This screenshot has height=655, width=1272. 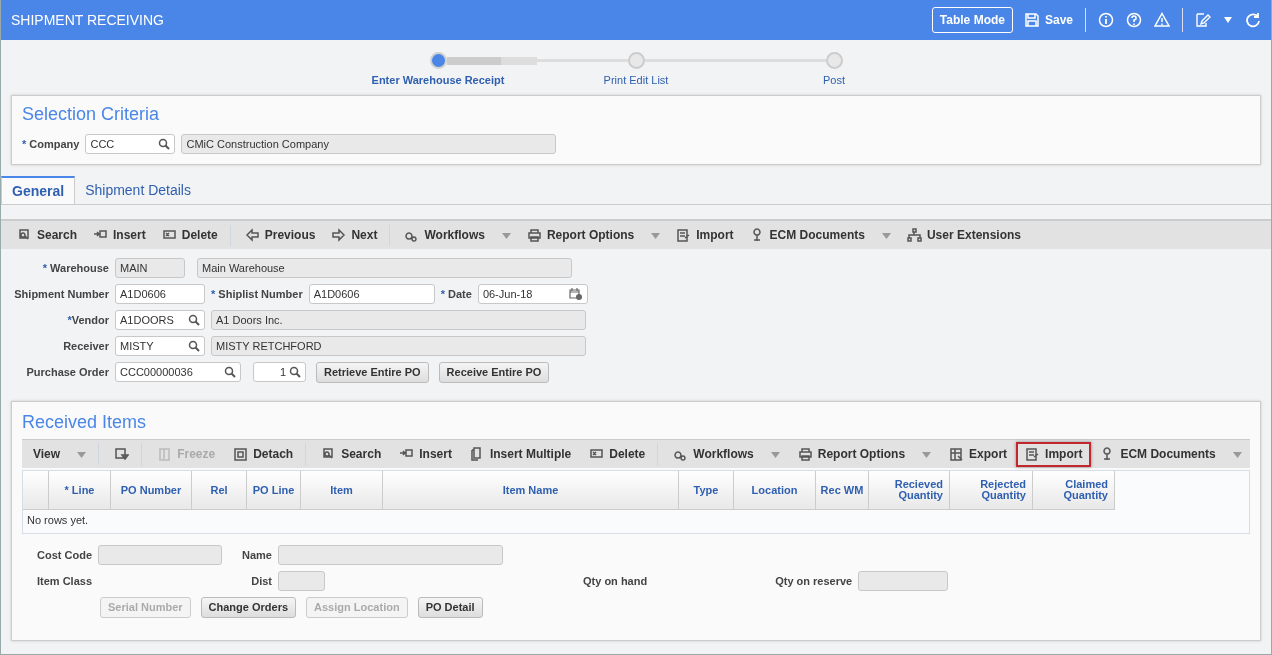 I want to click on form-button: Retrieve Entire PO, so click(x=372, y=372).